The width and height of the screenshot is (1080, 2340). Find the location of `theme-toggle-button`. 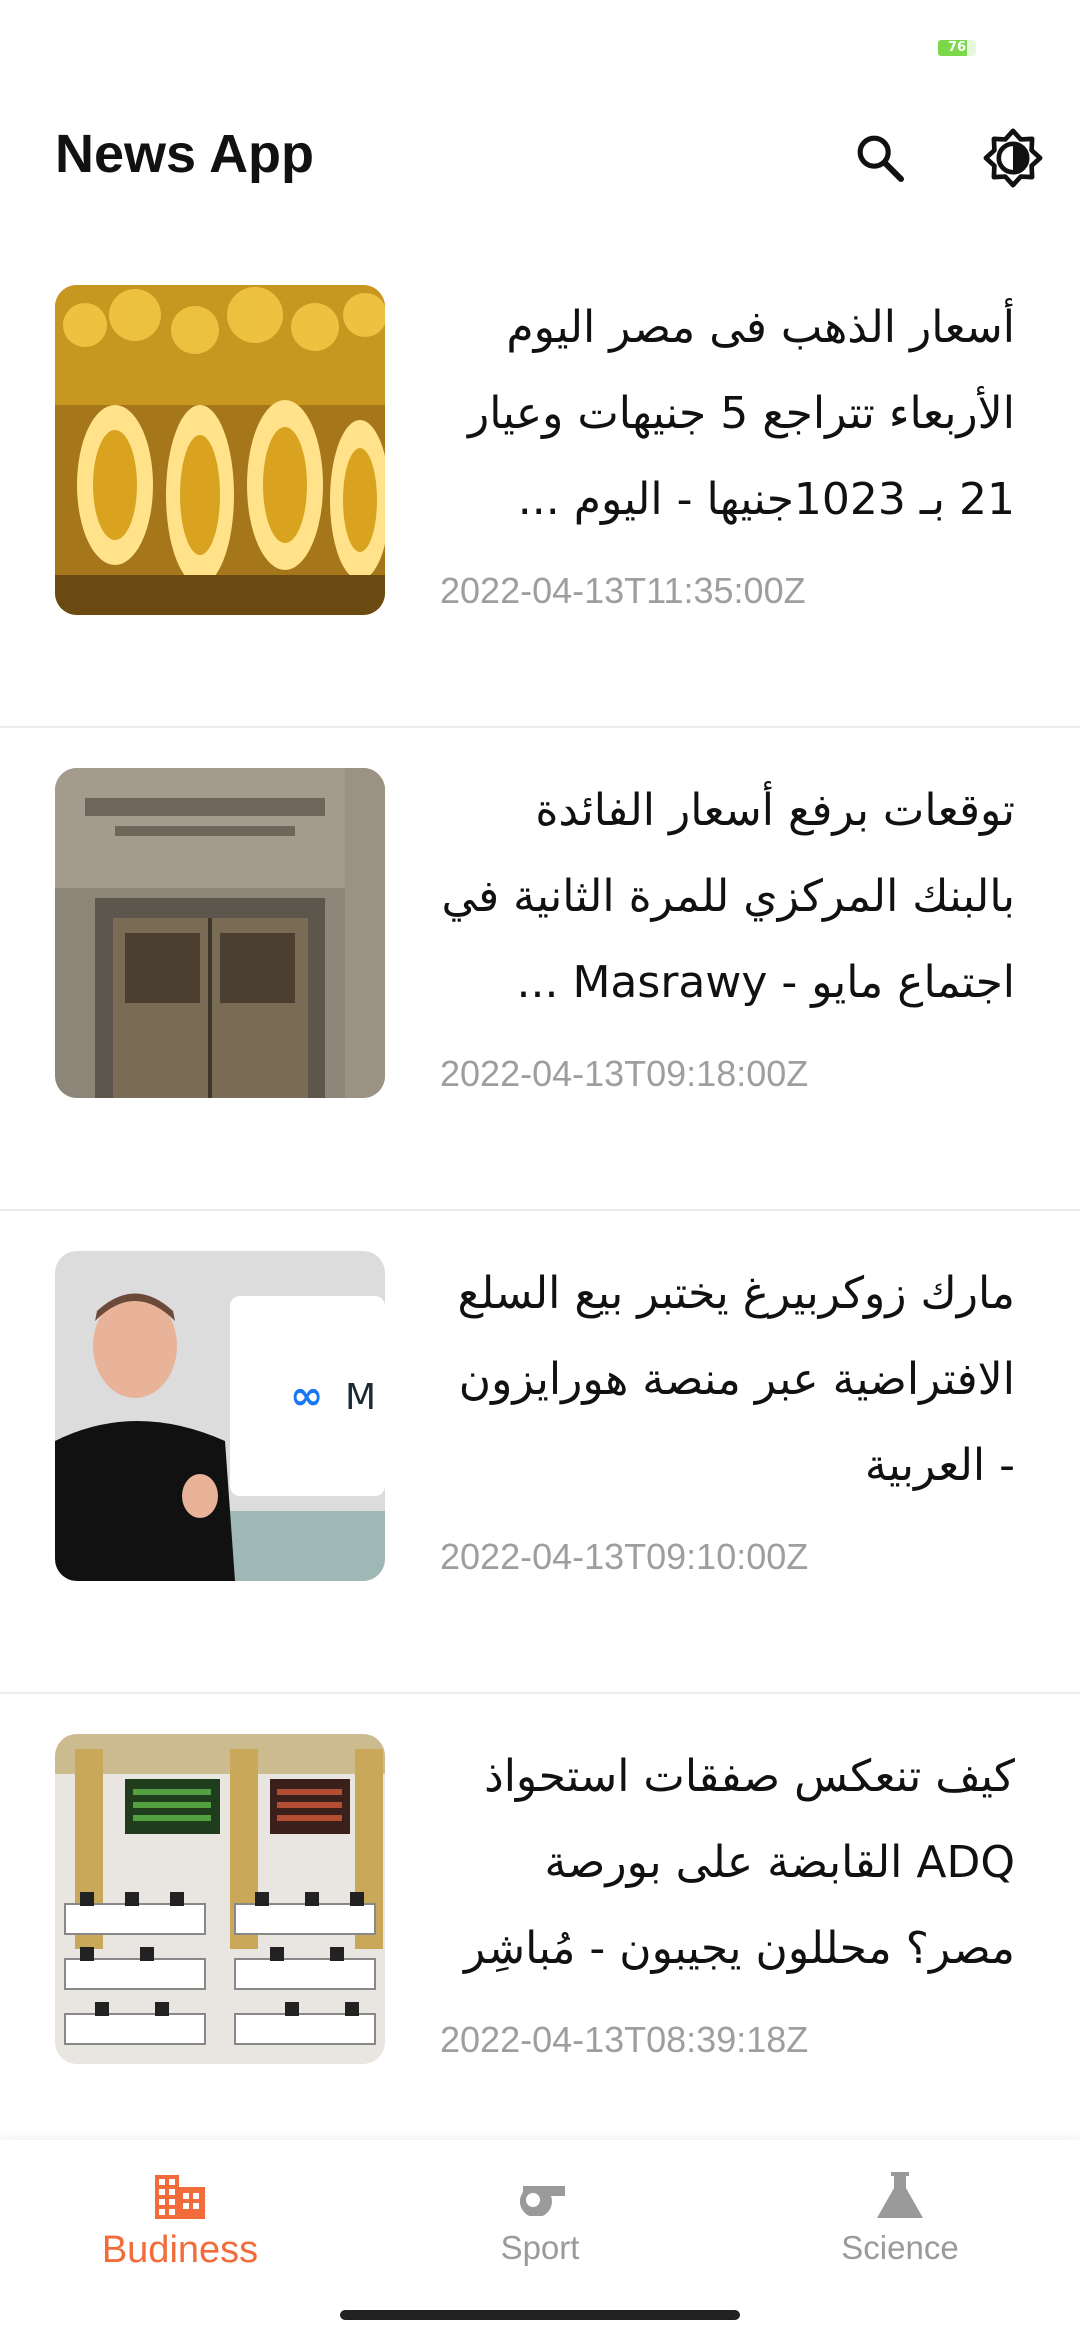

theme-toggle-button is located at coordinates (1013, 158).